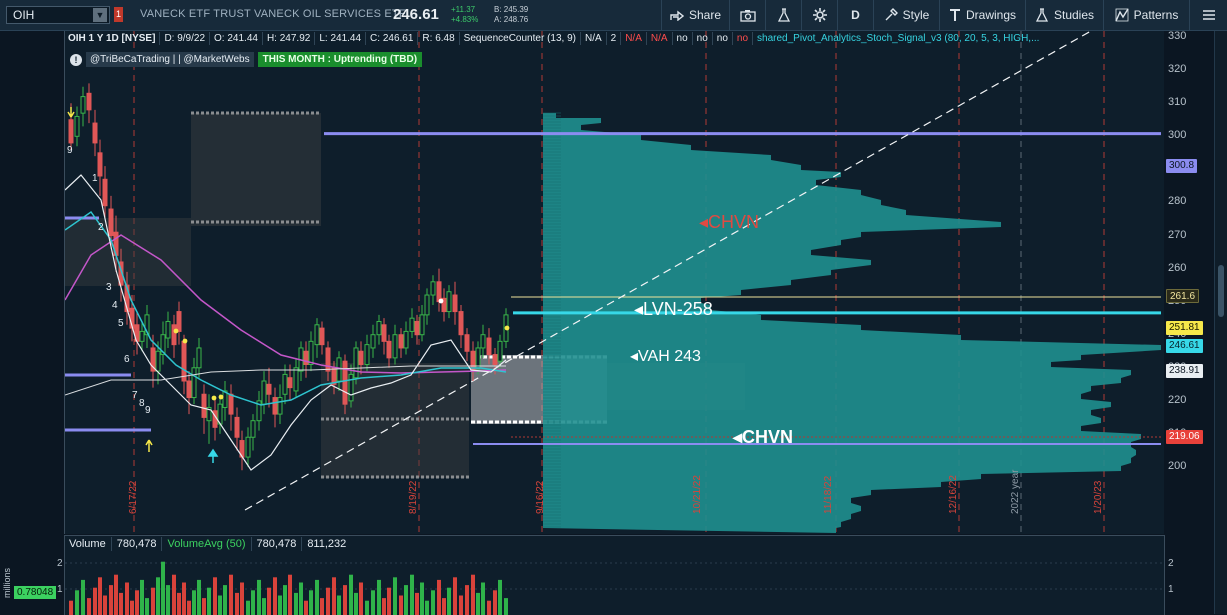 The height and width of the screenshot is (615, 1227). Describe the element at coordinates (7, 583) in the screenshot. I see `volume-axis-title: millions` at that location.